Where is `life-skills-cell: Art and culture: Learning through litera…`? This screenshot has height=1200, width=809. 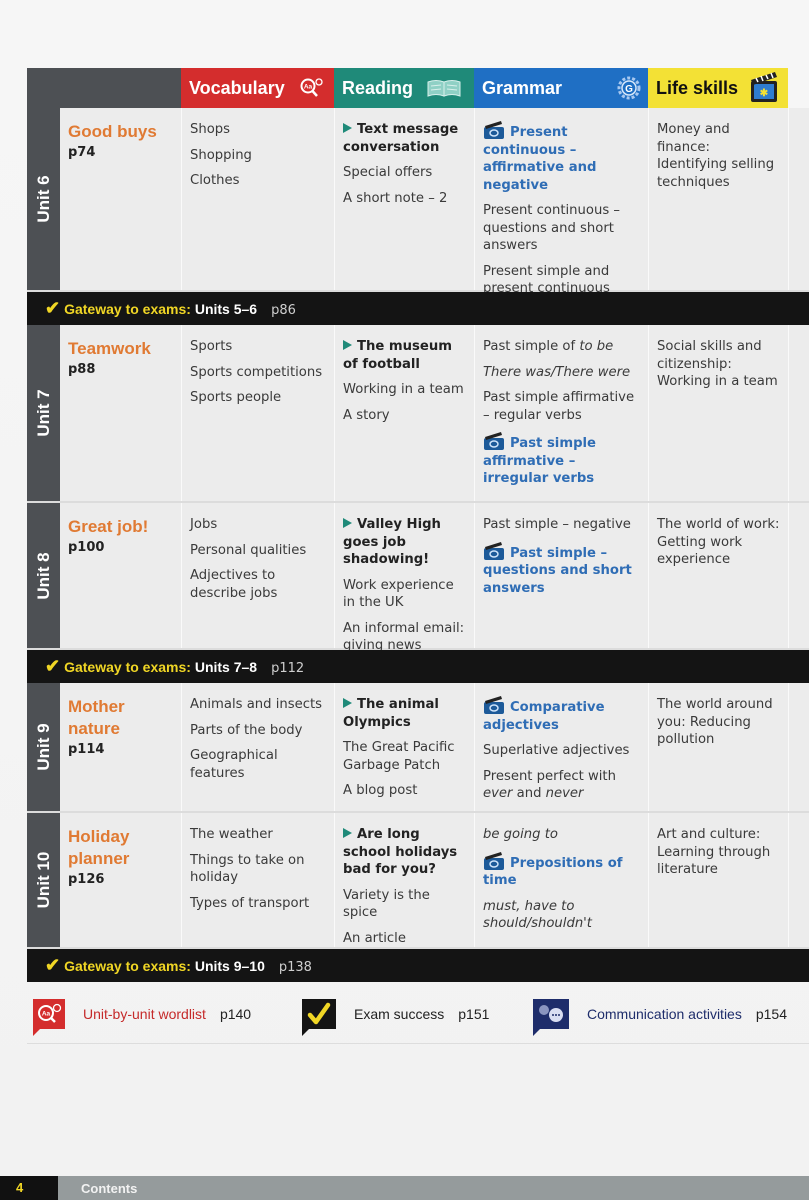
life-skills-cell: Art and culture: Learning through litera… is located at coordinates (718, 880).